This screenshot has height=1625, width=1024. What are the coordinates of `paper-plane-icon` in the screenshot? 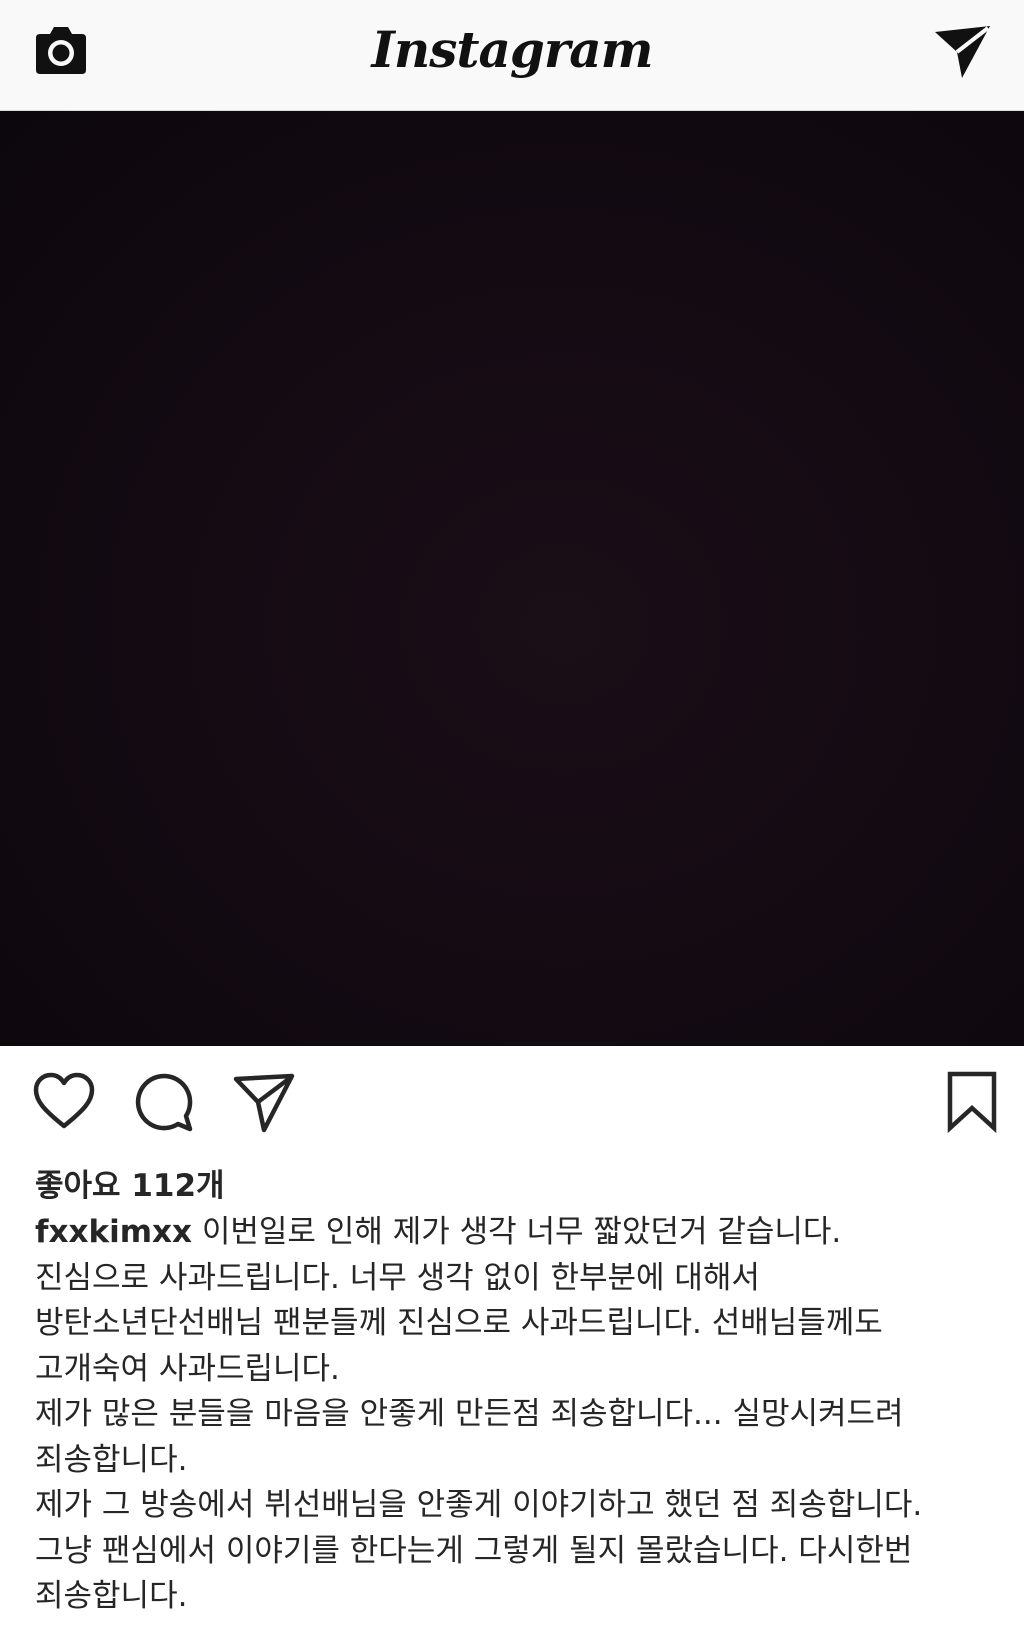 It's located at (963, 52).